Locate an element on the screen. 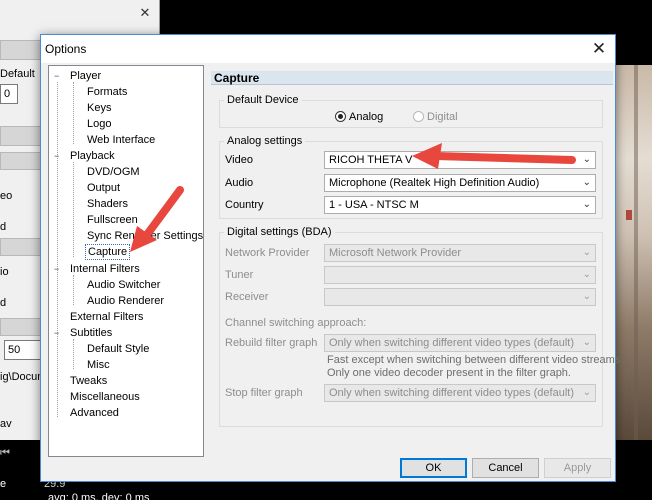 The height and width of the screenshot is (500, 652). tree-item-internal-filters: Internal Filters is located at coordinates (105, 269).